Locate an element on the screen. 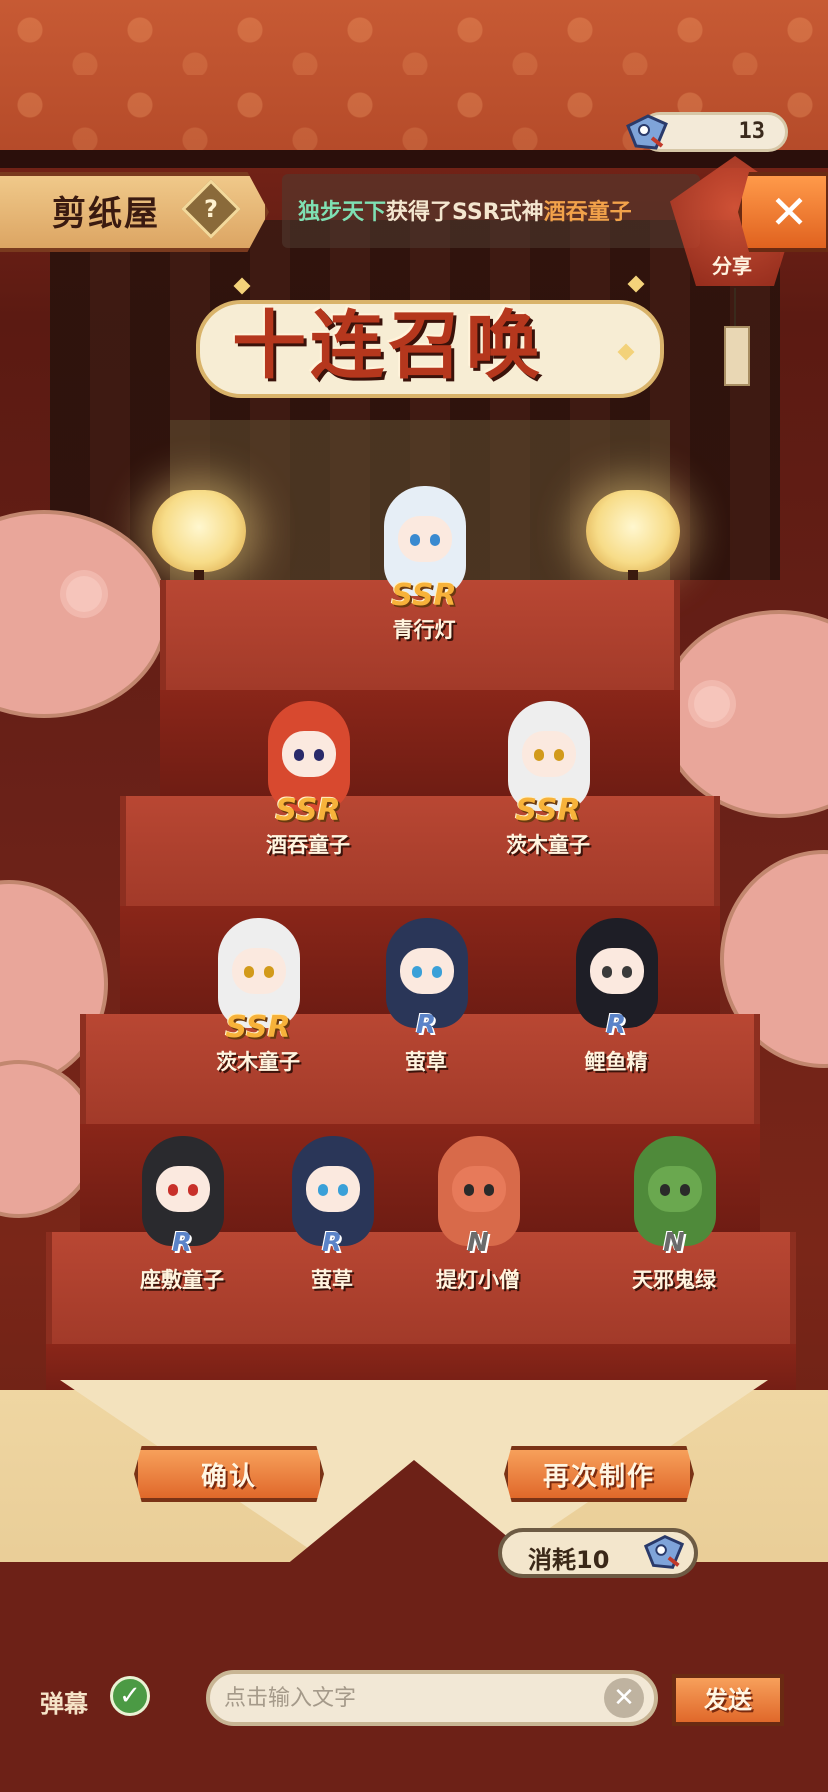  danmaku-toggle: ✓ is located at coordinates (130, 1696).